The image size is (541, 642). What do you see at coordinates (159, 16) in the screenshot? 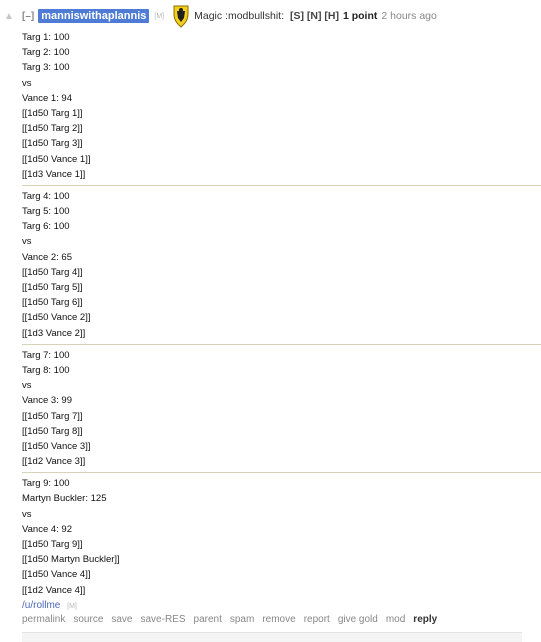
I see `author-tag: [M]` at bounding box center [159, 16].